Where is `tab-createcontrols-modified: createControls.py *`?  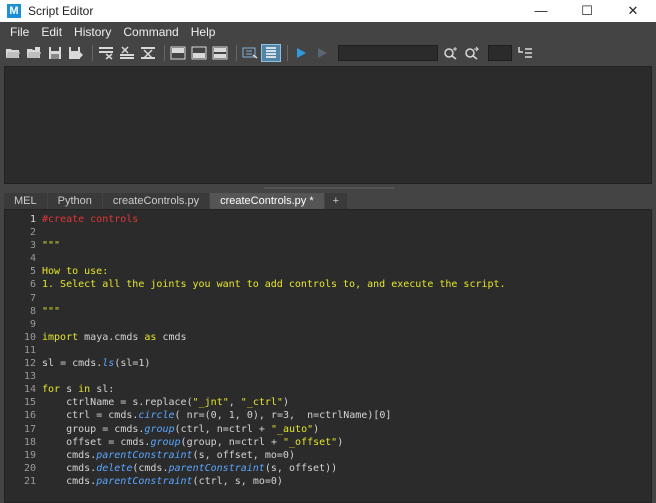 tab-createcontrols-modified: createControls.py * is located at coordinates (267, 201).